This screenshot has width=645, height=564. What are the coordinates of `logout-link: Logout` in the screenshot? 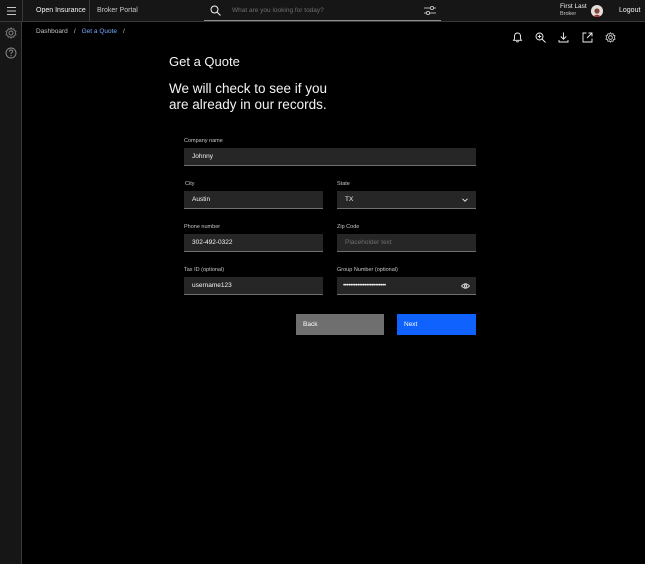 It's located at (629, 11).